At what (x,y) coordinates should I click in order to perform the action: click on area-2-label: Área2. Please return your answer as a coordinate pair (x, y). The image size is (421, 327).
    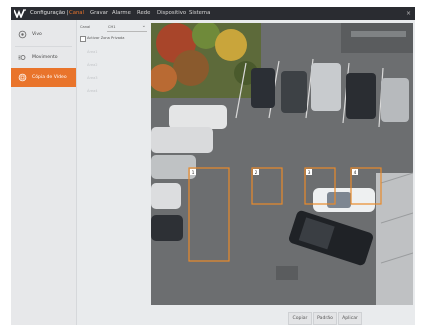
    Looking at the image, I should click on (92, 65).